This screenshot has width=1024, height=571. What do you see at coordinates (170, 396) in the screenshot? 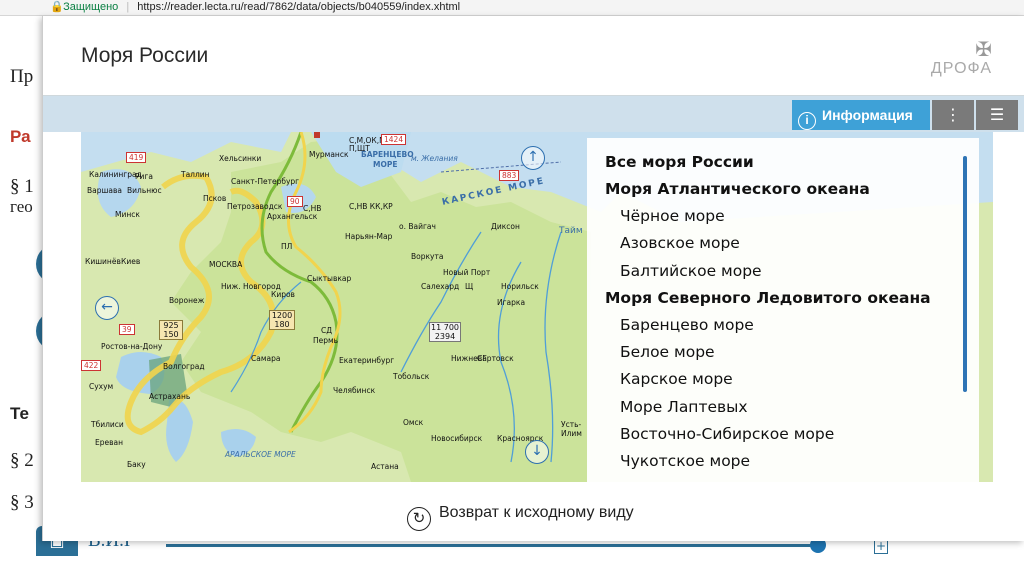
I see `map-city-label: Астрахань` at bounding box center [170, 396].